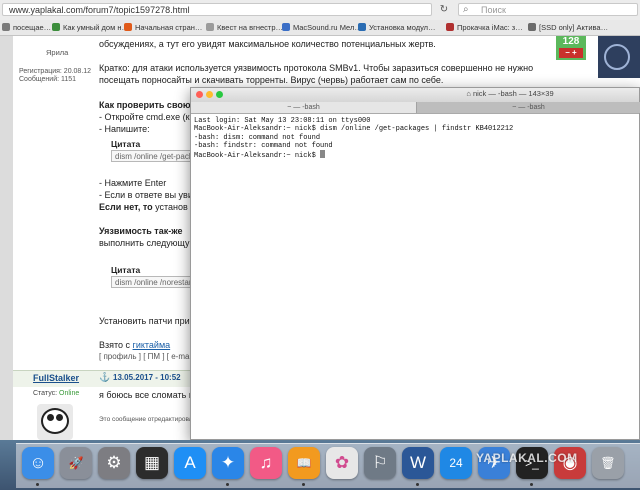 Image resolution: width=640 pixels, height=490 pixels. What do you see at coordinates (257, 156) in the screenshot?
I see `terminal-prompt: MacBook-Air-Aleksandr:~ nick$` at bounding box center [257, 156].